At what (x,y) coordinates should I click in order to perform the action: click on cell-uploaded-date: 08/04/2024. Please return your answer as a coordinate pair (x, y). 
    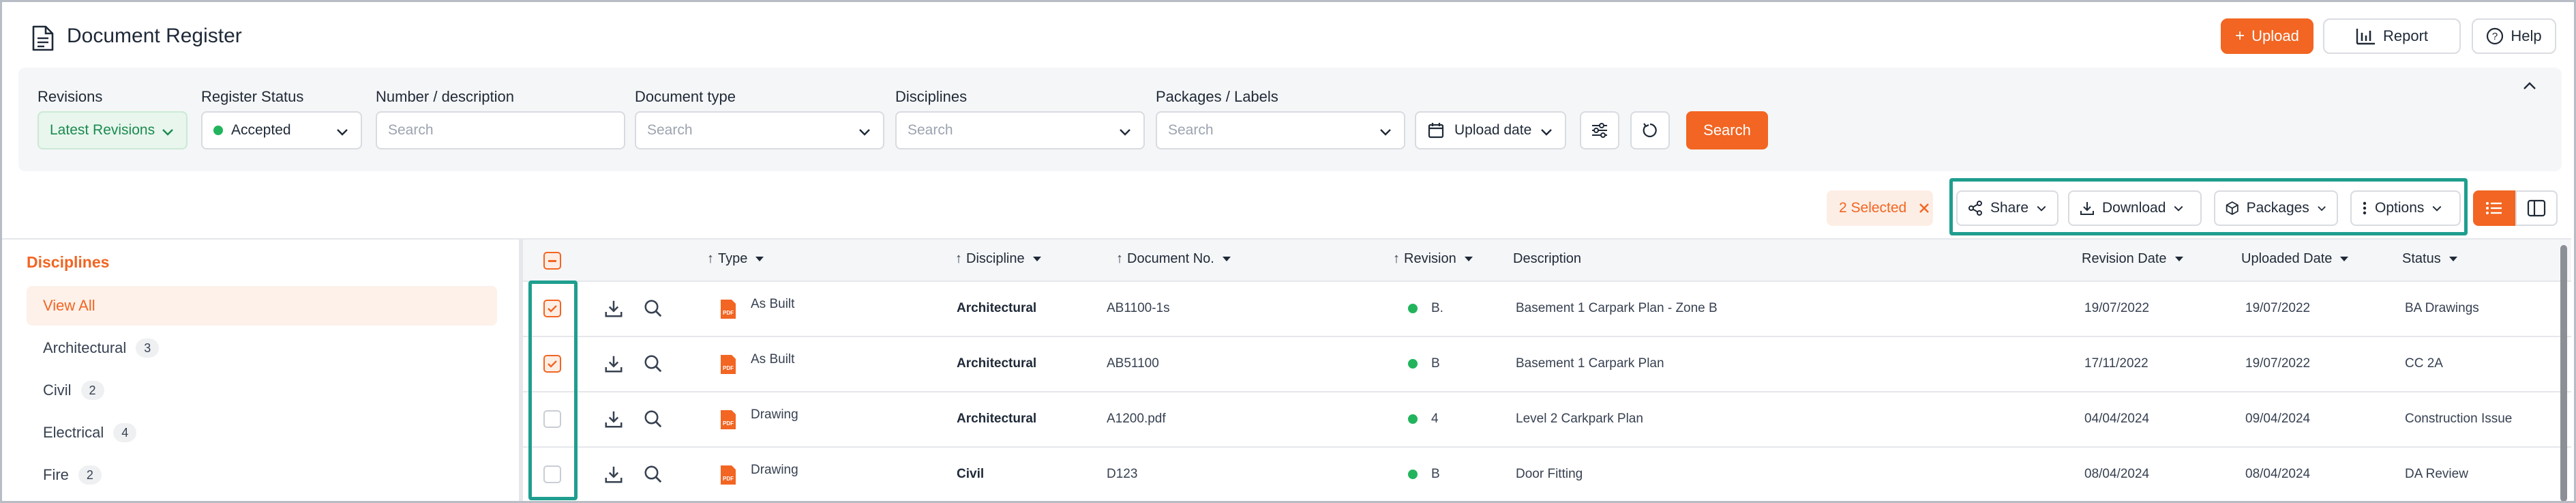
    Looking at the image, I should click on (2278, 474).